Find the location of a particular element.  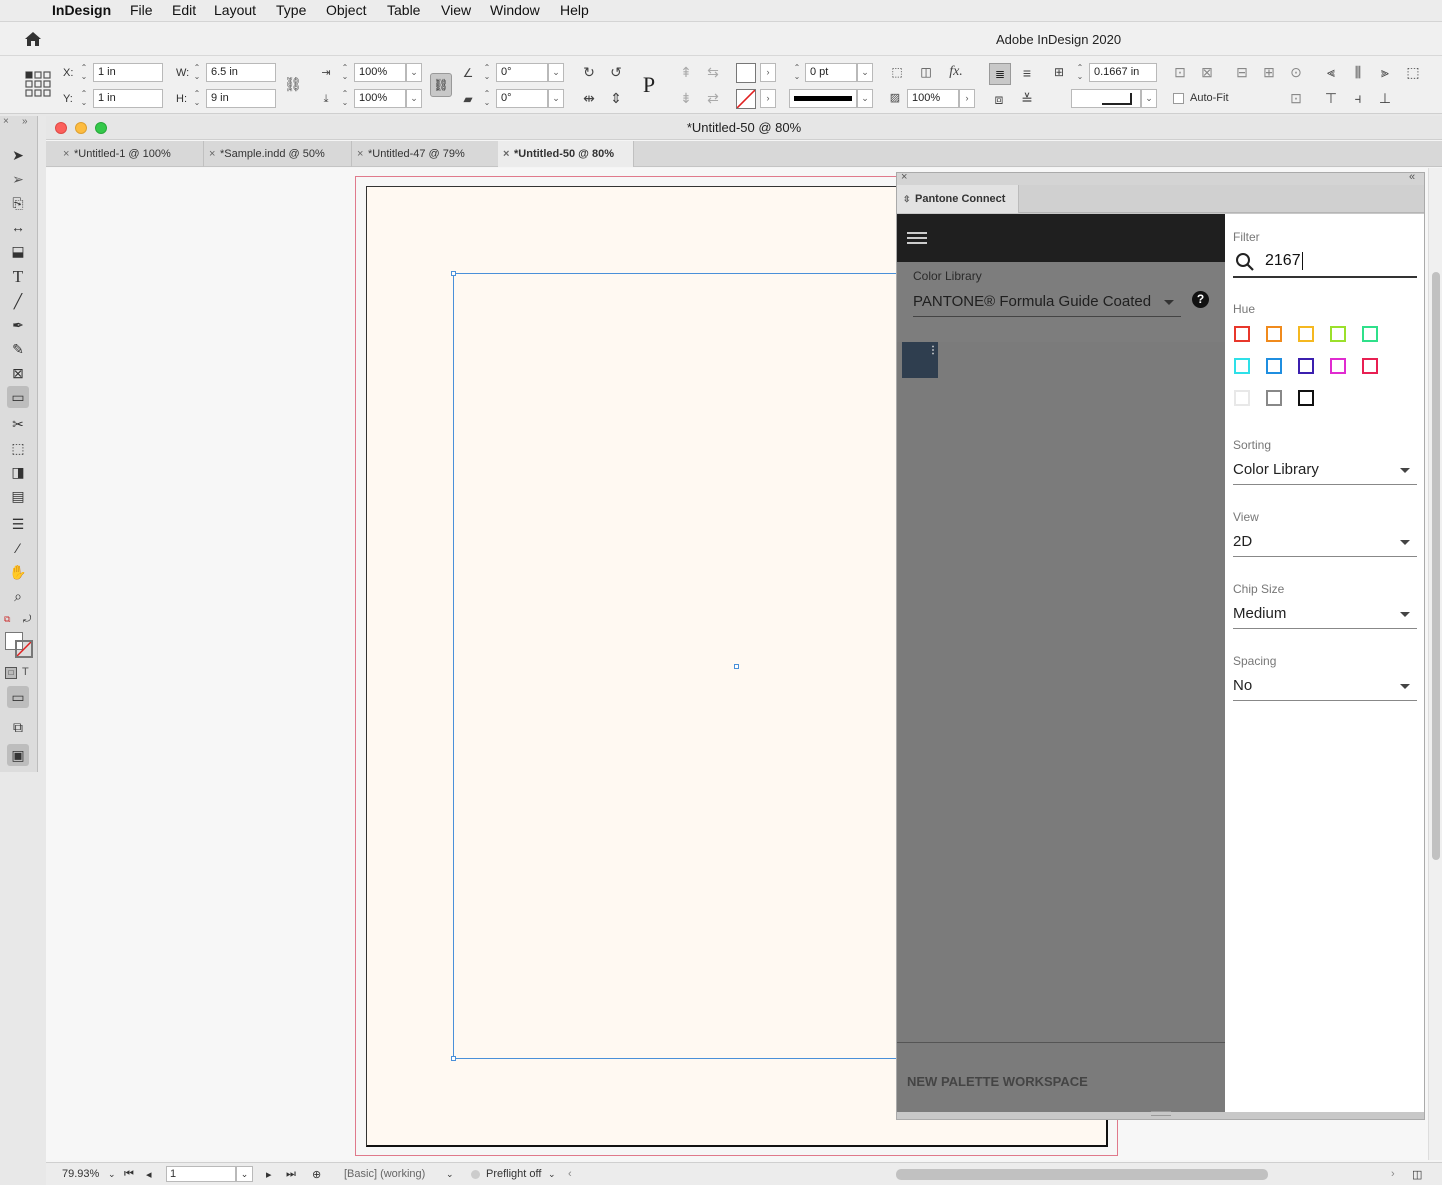

align-bottom-icon: ⊥ is located at coordinates (1385, 98).